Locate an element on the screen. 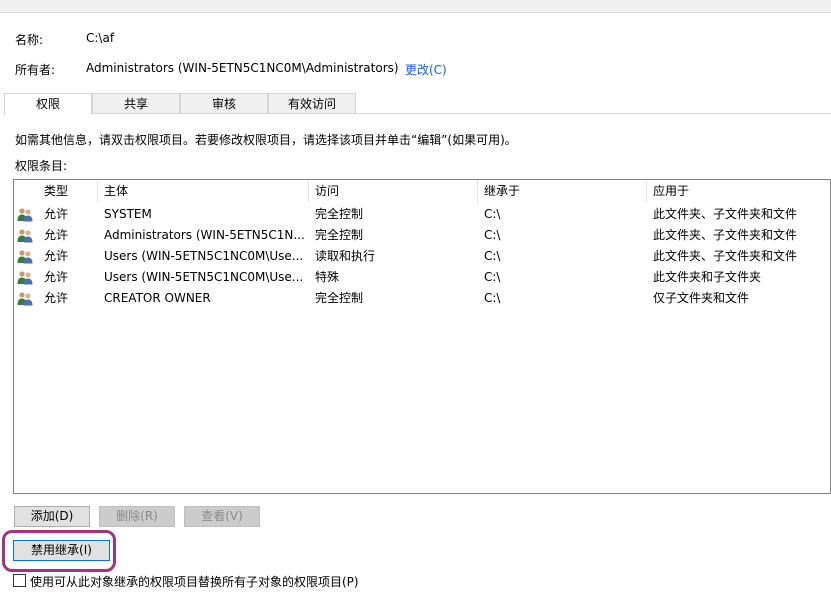 This screenshot has width=831, height=596. column-principal: 主体 is located at coordinates (203, 191).